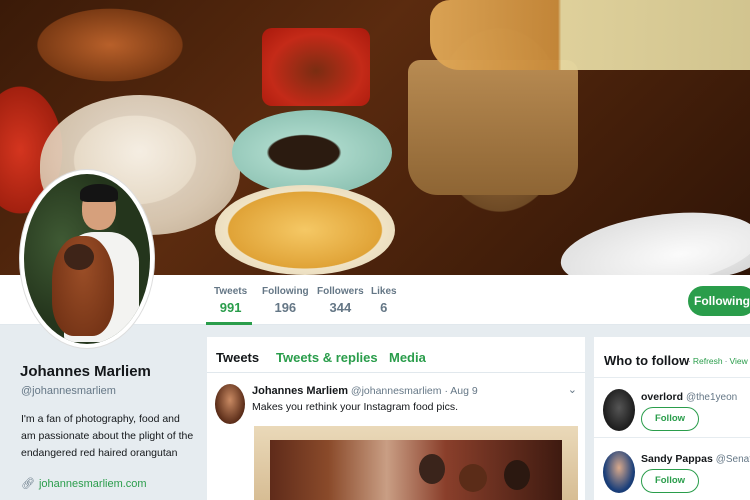 This screenshot has width=750, height=500. I want to click on view-all-link: View all, so click(739, 361).